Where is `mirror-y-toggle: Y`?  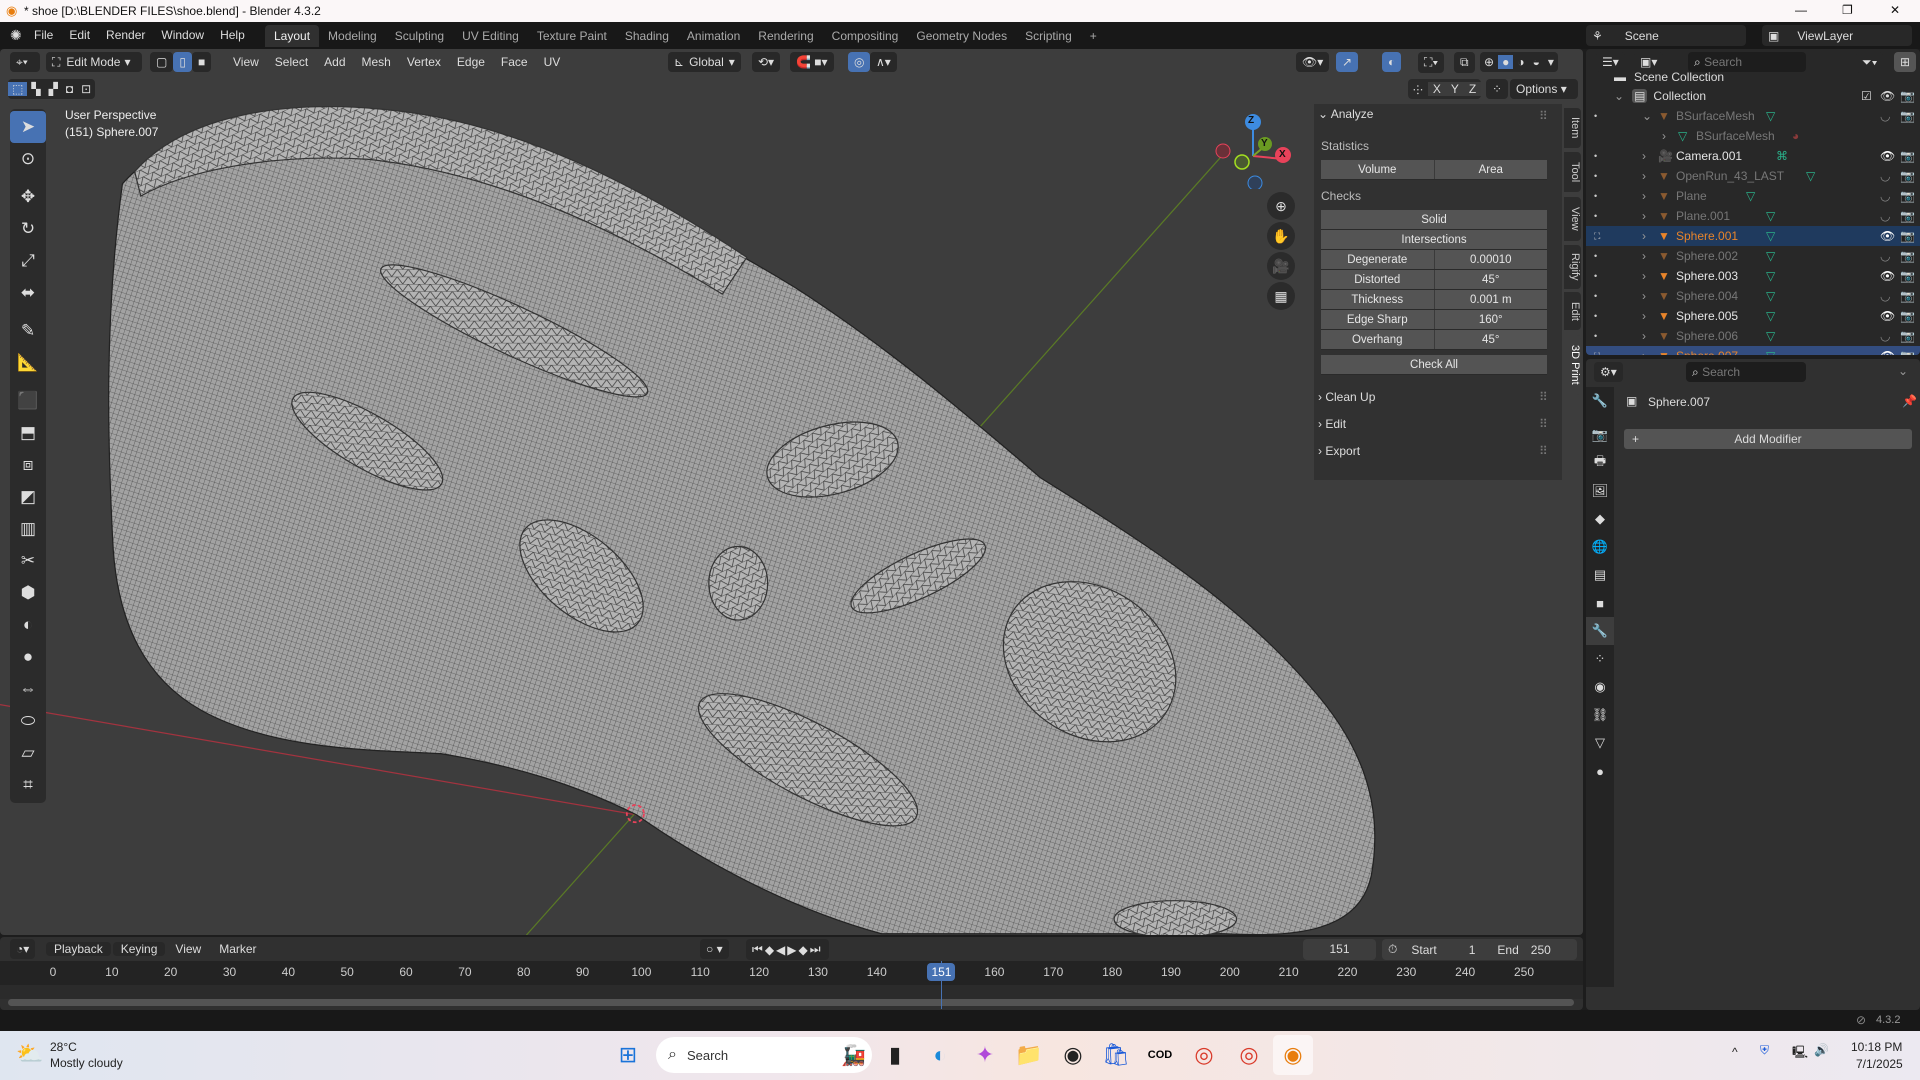
mirror-y-toggle: Y is located at coordinates (1454, 89).